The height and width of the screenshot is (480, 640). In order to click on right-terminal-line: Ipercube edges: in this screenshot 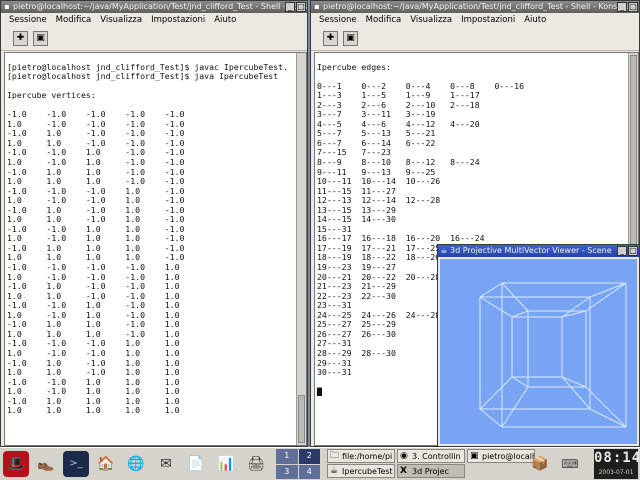, I will do `click(354, 66)`.